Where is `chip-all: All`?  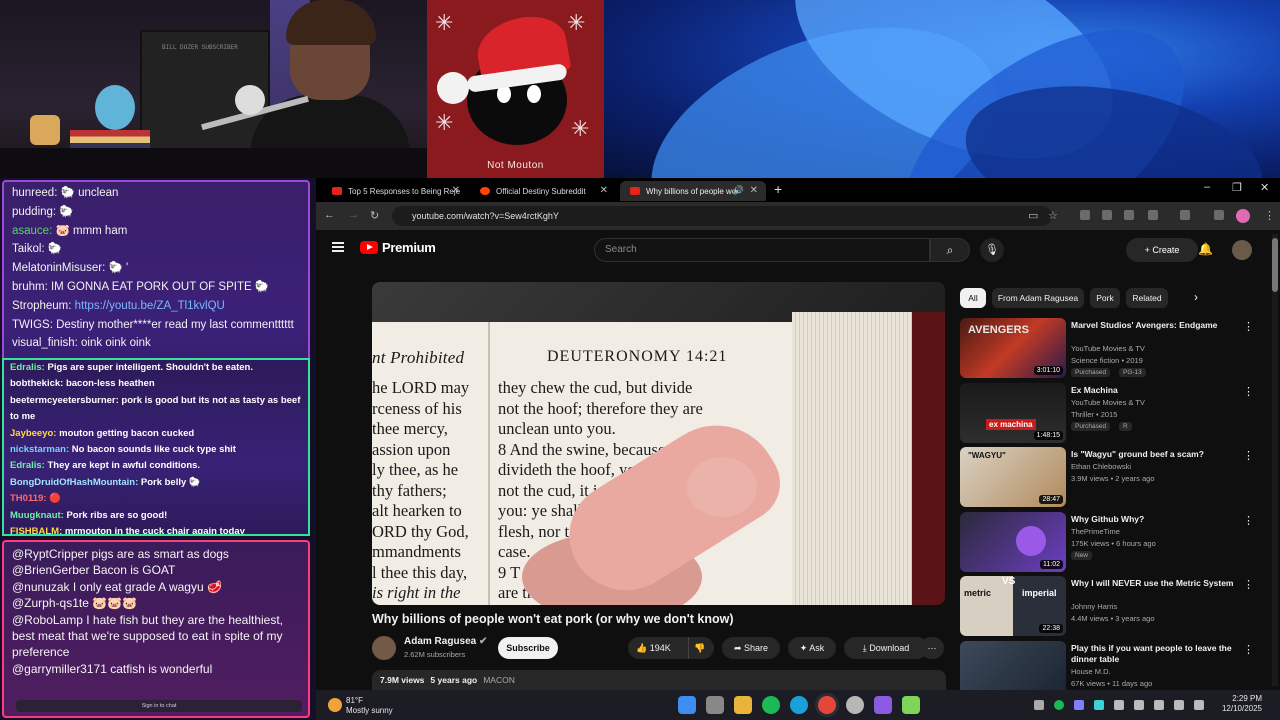
chip-all: All is located at coordinates (973, 298).